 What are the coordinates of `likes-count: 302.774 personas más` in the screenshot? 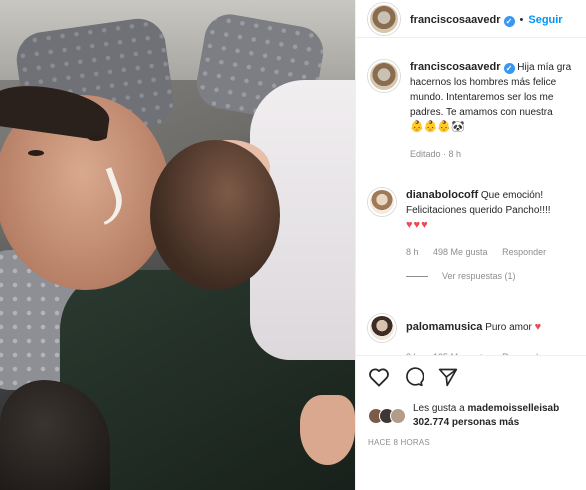 It's located at (466, 422).